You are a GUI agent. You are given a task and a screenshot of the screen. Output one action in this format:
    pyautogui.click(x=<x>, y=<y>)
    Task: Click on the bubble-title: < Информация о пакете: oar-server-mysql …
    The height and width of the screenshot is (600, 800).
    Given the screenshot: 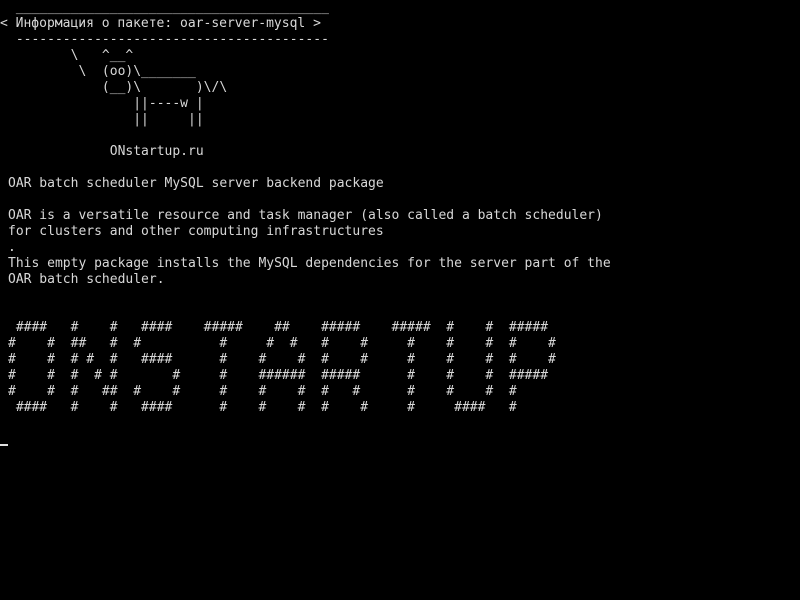 What is the action you would take?
    pyautogui.click(x=160, y=23)
    